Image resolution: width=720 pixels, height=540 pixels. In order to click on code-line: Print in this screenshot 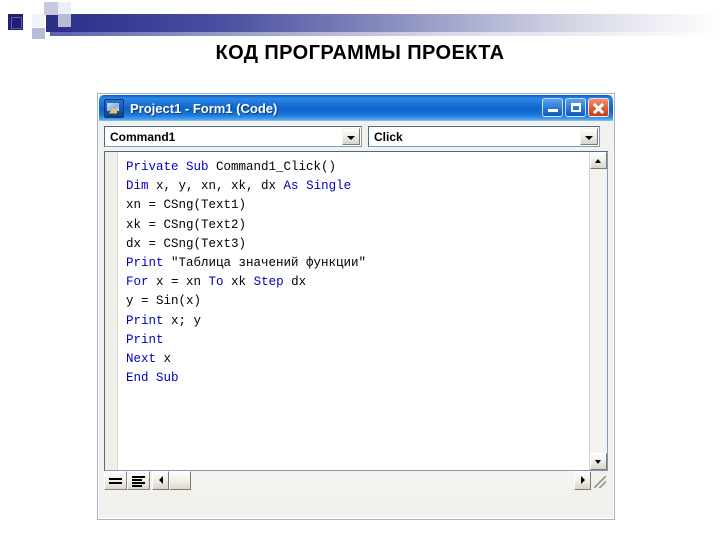, I will do `click(357, 340)`.